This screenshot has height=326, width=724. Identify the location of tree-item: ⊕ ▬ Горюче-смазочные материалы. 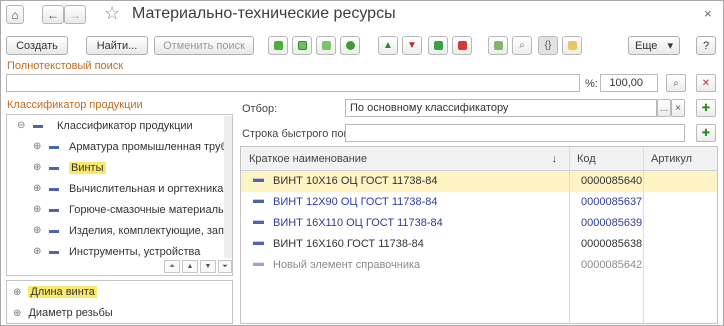
(119, 211).